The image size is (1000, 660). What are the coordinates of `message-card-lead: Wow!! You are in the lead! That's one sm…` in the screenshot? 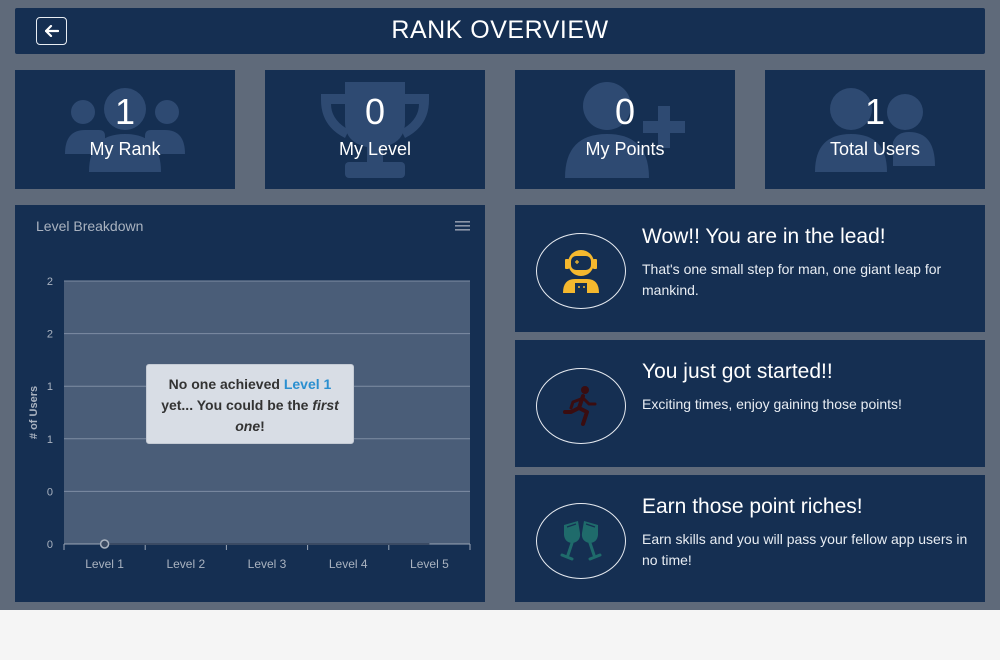 It's located at (750, 268).